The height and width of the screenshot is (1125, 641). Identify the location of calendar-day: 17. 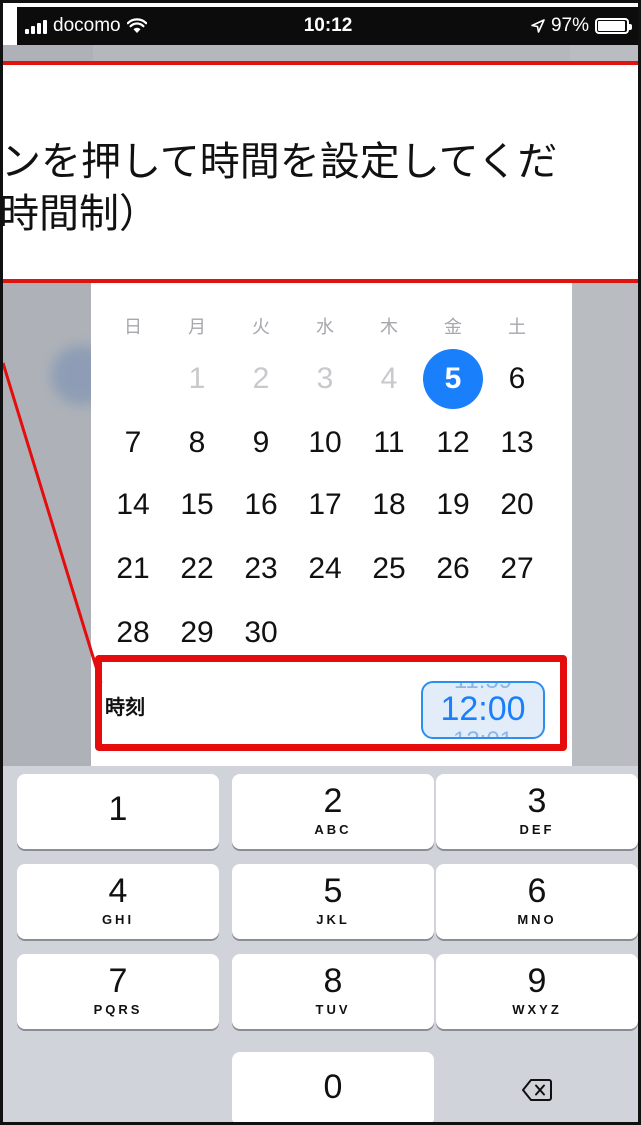
(325, 505).